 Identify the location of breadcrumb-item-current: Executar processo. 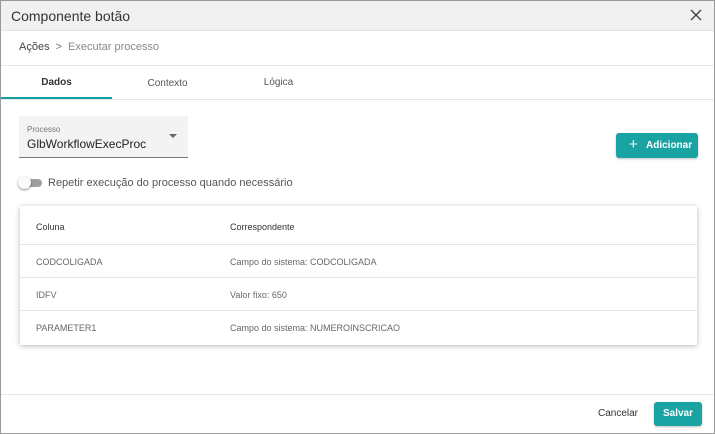
(114, 47).